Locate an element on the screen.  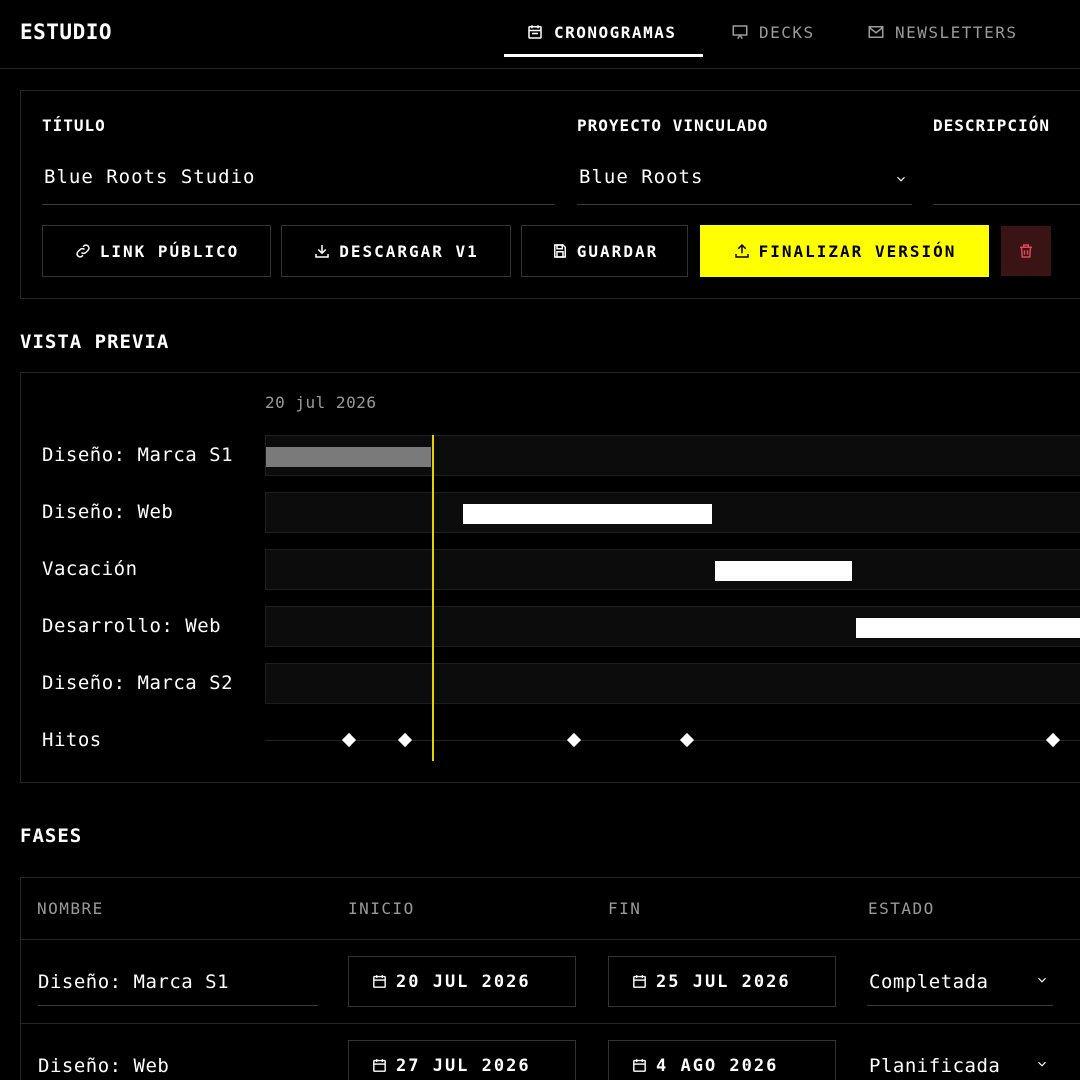
gantt-row-label: Diseño: Marca S1 is located at coordinates (138, 455).